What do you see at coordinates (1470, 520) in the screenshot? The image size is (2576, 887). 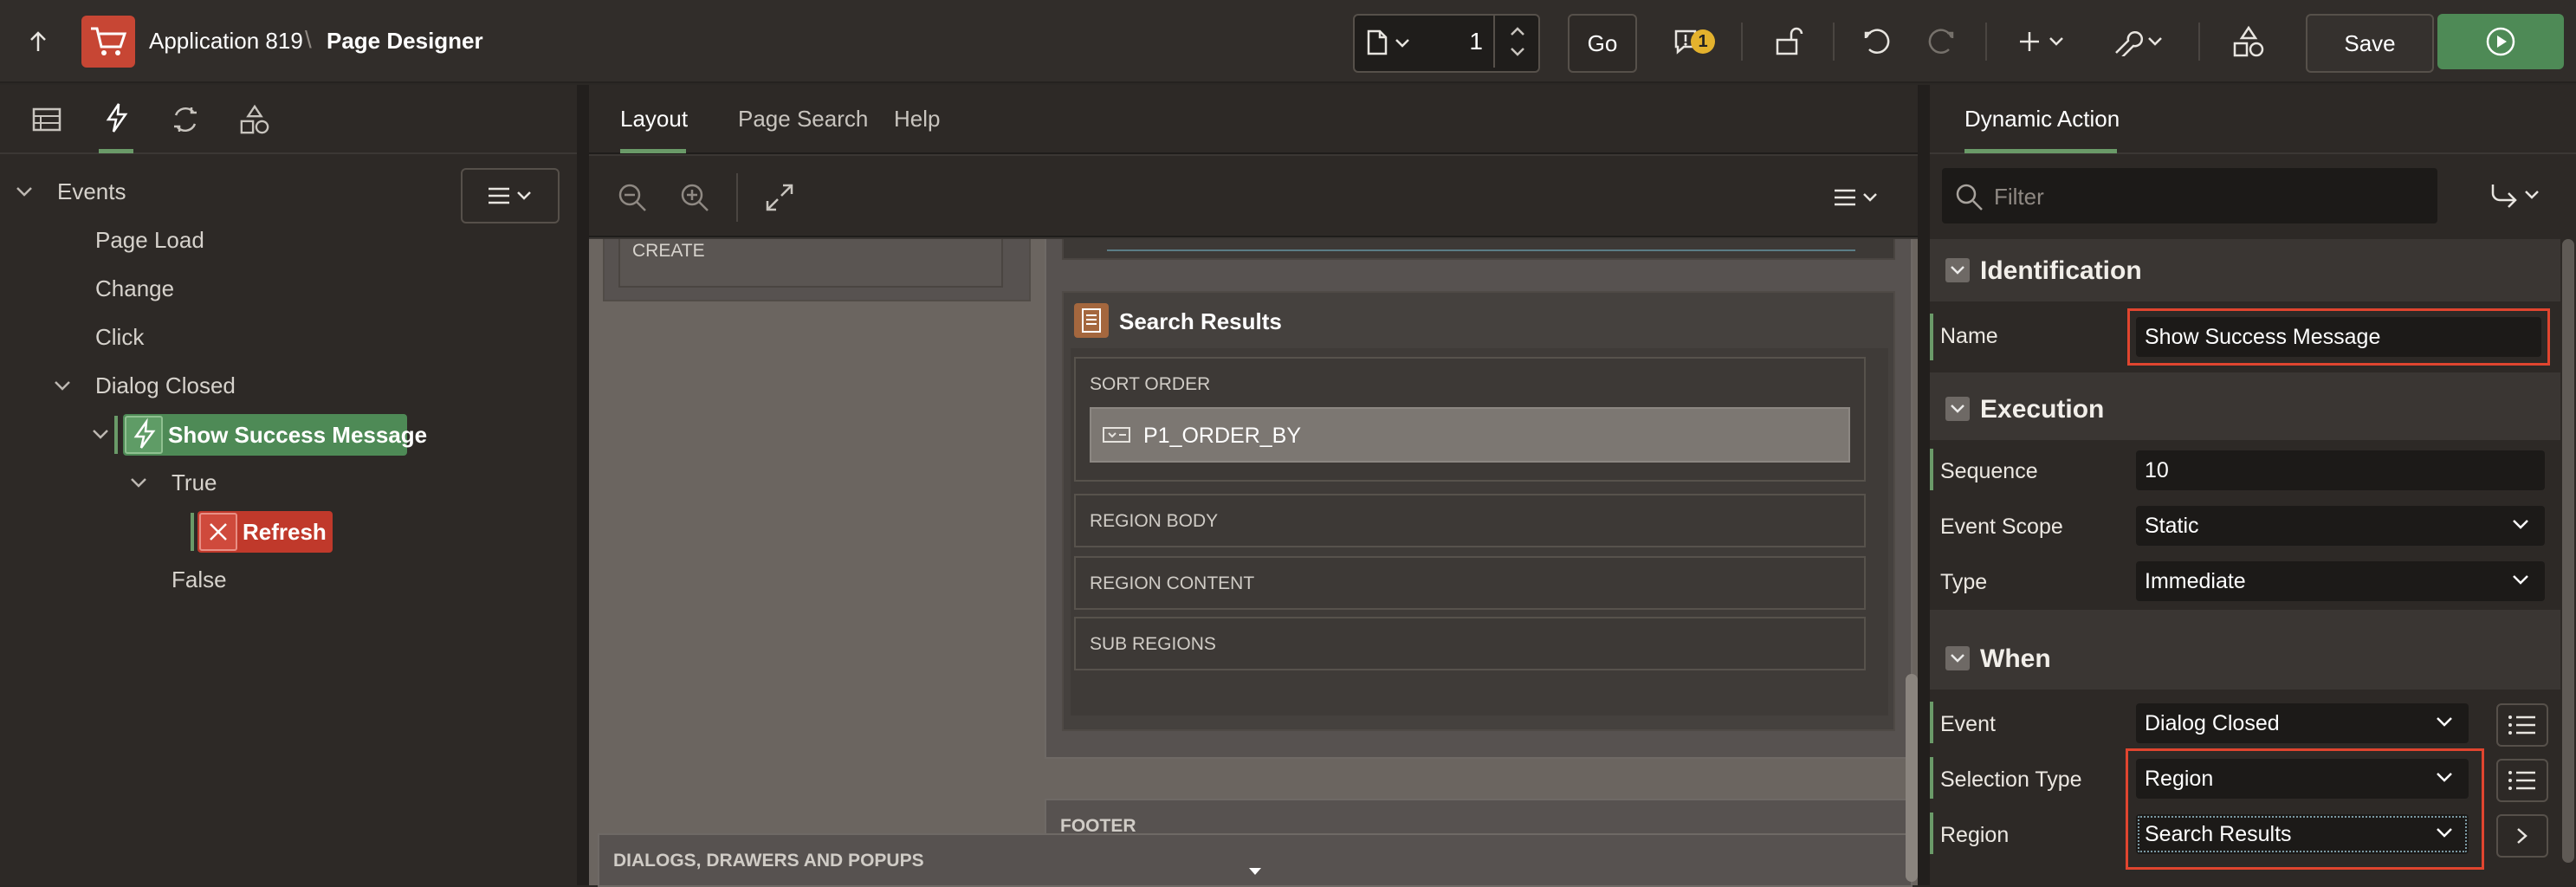 I see `region-body-slot: REGION BODY` at bounding box center [1470, 520].